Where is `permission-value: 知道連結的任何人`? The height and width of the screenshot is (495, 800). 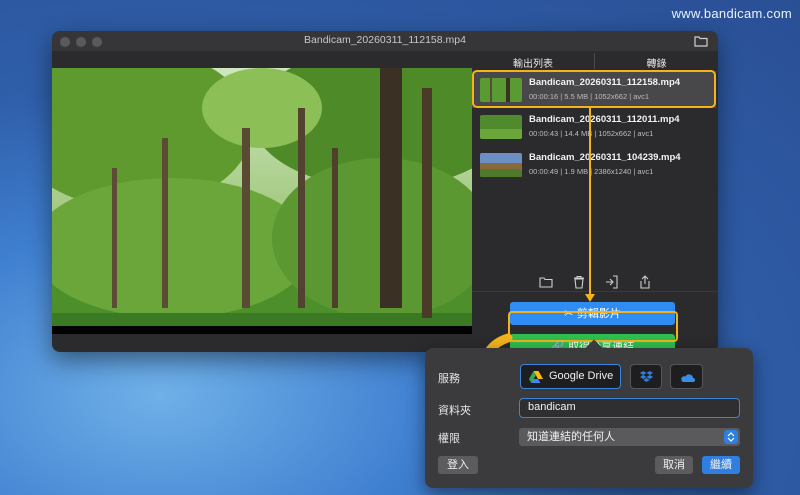 permission-value: 知道連結的任何人 is located at coordinates (571, 436).